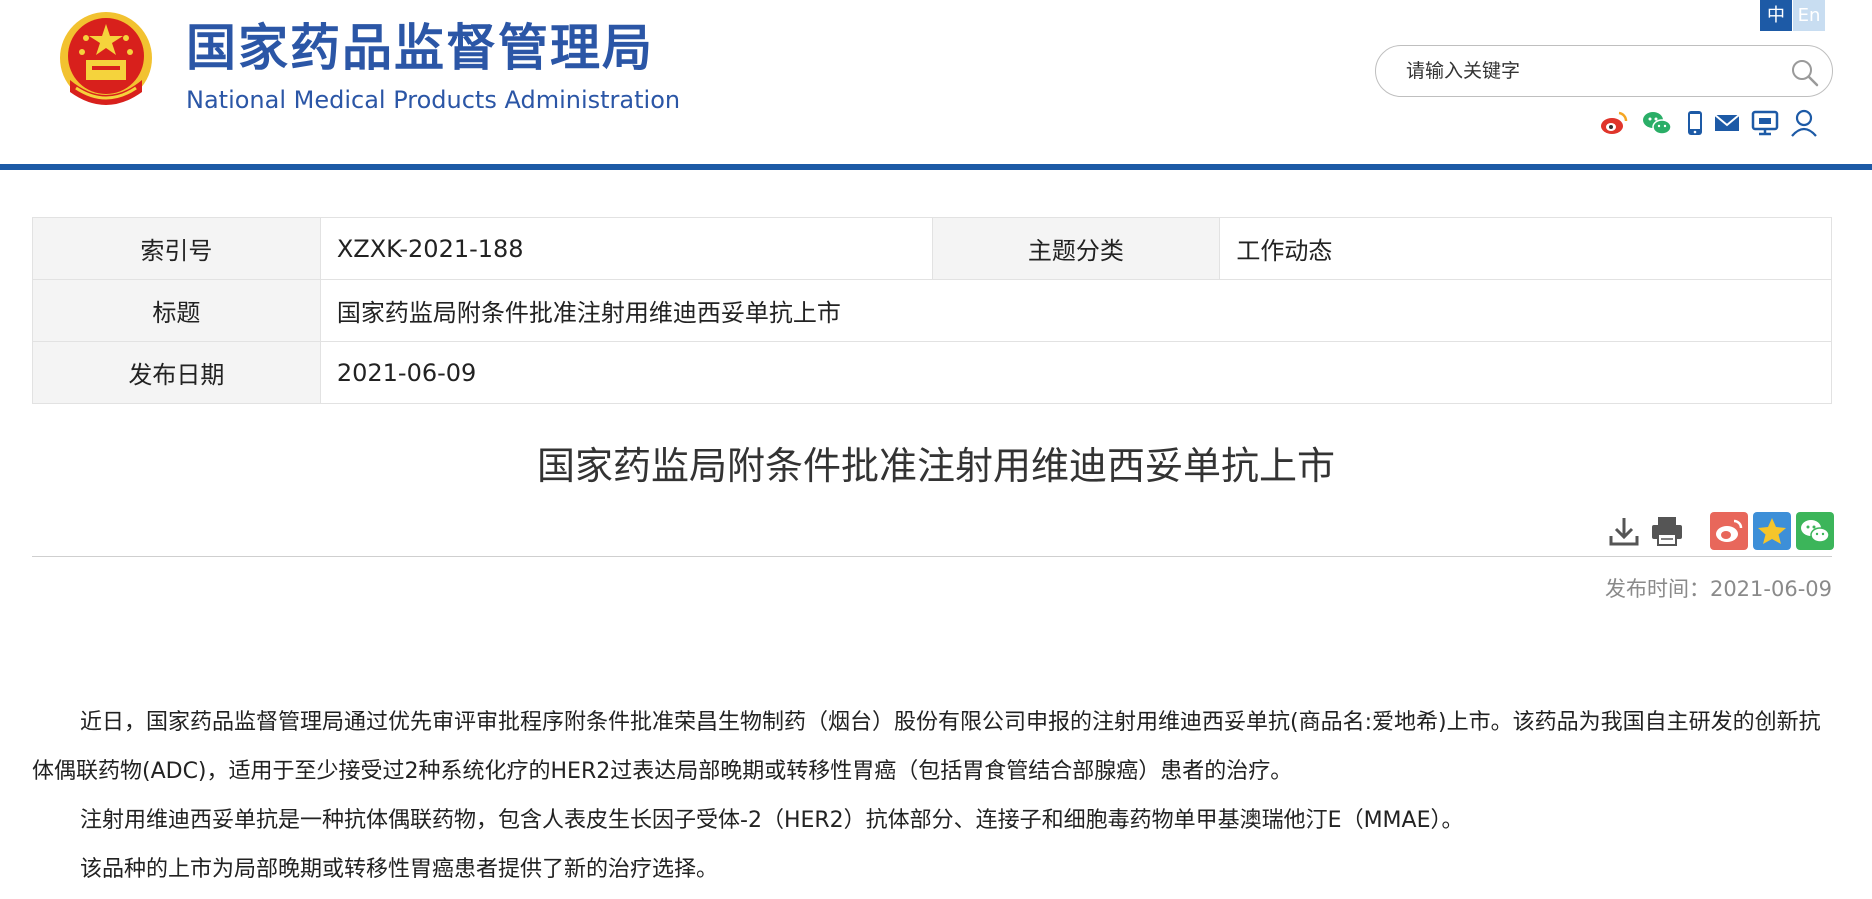 This screenshot has height=899, width=1872. What do you see at coordinates (176, 248) in the screenshot?
I see `index-label: 索引号` at bounding box center [176, 248].